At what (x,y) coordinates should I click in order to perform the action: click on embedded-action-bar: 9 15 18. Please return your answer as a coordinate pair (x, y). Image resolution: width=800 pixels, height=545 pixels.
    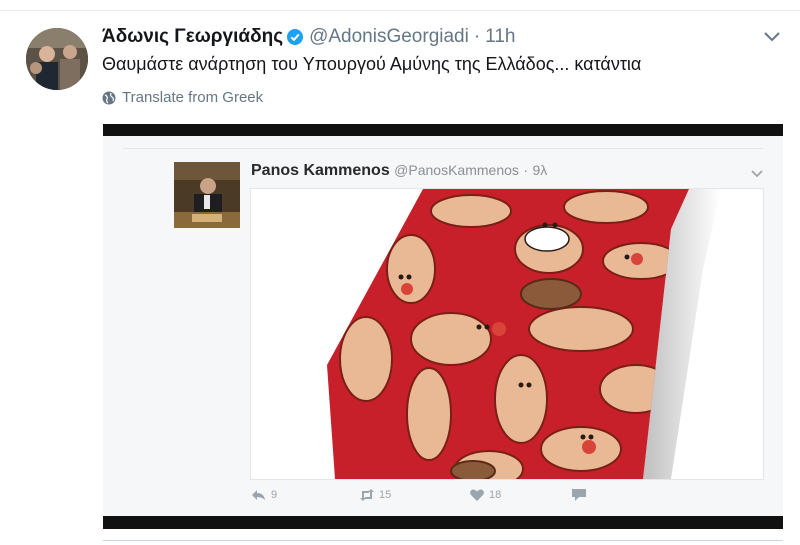
    Looking at the image, I should click on (451, 499).